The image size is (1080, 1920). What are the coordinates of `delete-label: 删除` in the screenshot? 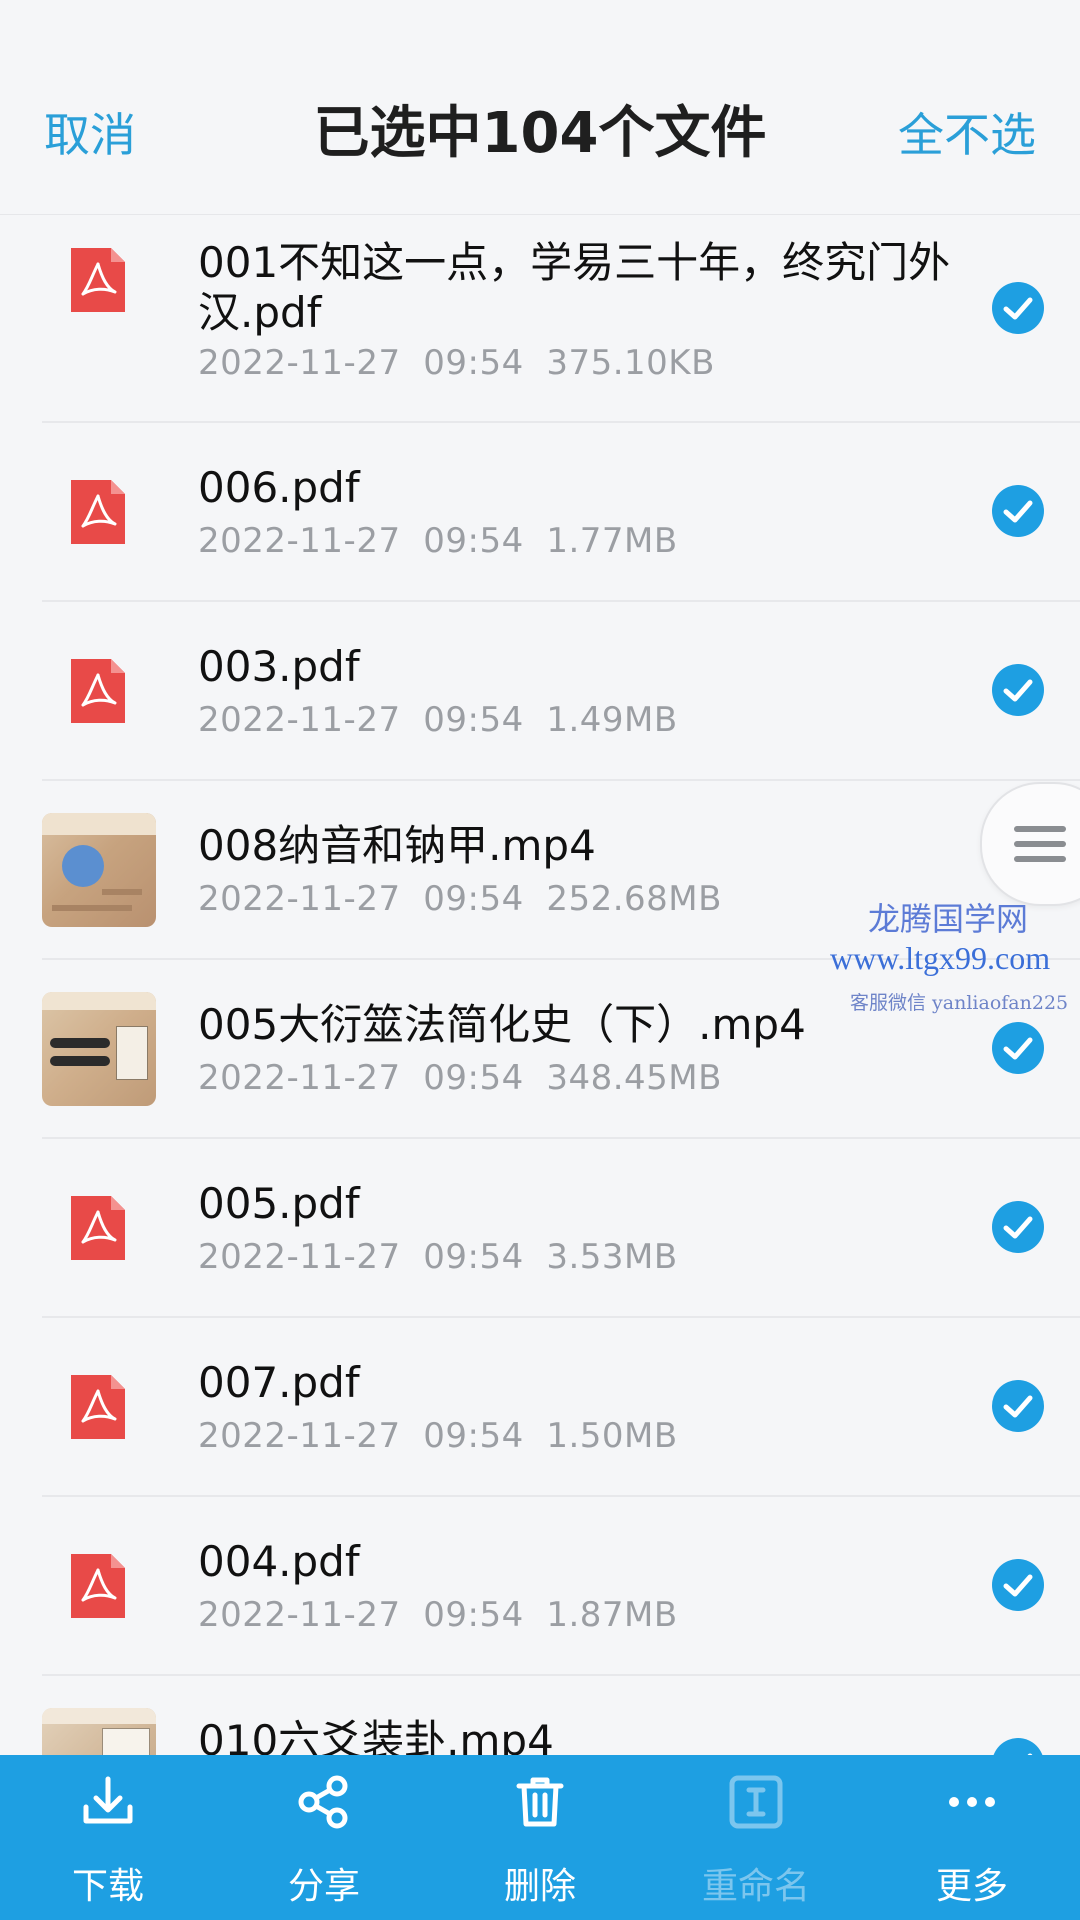 It's located at (539, 1886).